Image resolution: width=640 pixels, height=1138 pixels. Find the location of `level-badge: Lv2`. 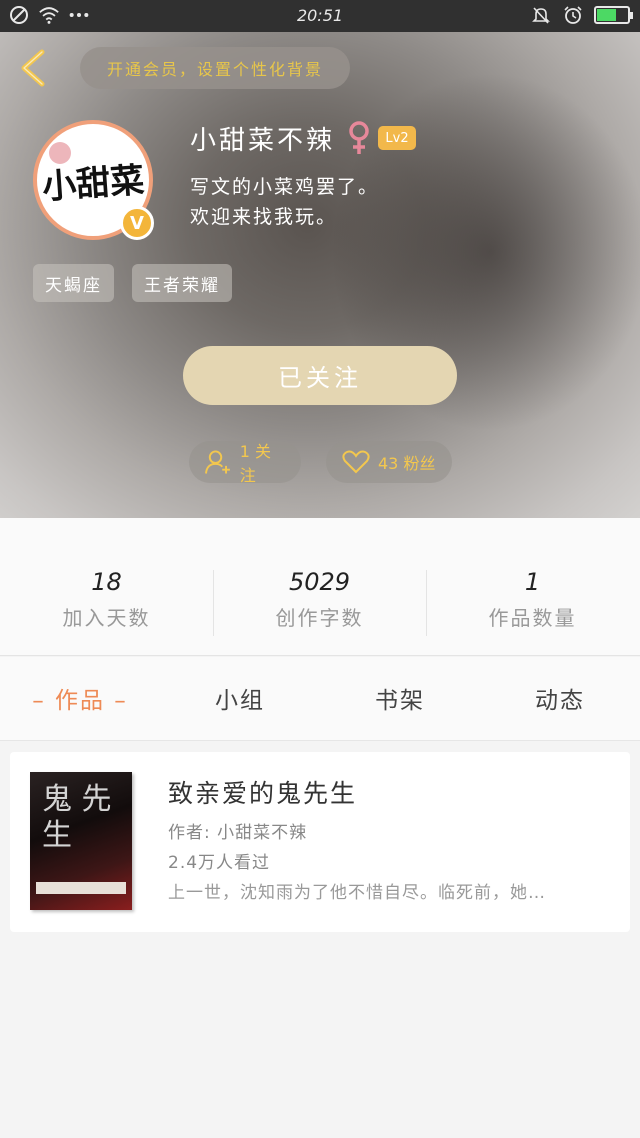

level-badge: Lv2 is located at coordinates (397, 138).